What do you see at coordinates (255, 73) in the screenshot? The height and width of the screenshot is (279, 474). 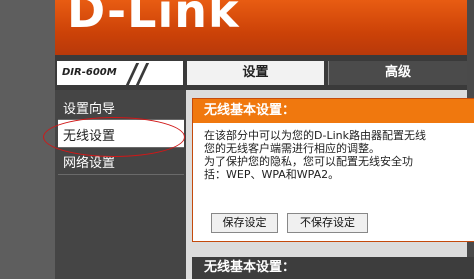 I see `tab-setup: 设置` at bounding box center [255, 73].